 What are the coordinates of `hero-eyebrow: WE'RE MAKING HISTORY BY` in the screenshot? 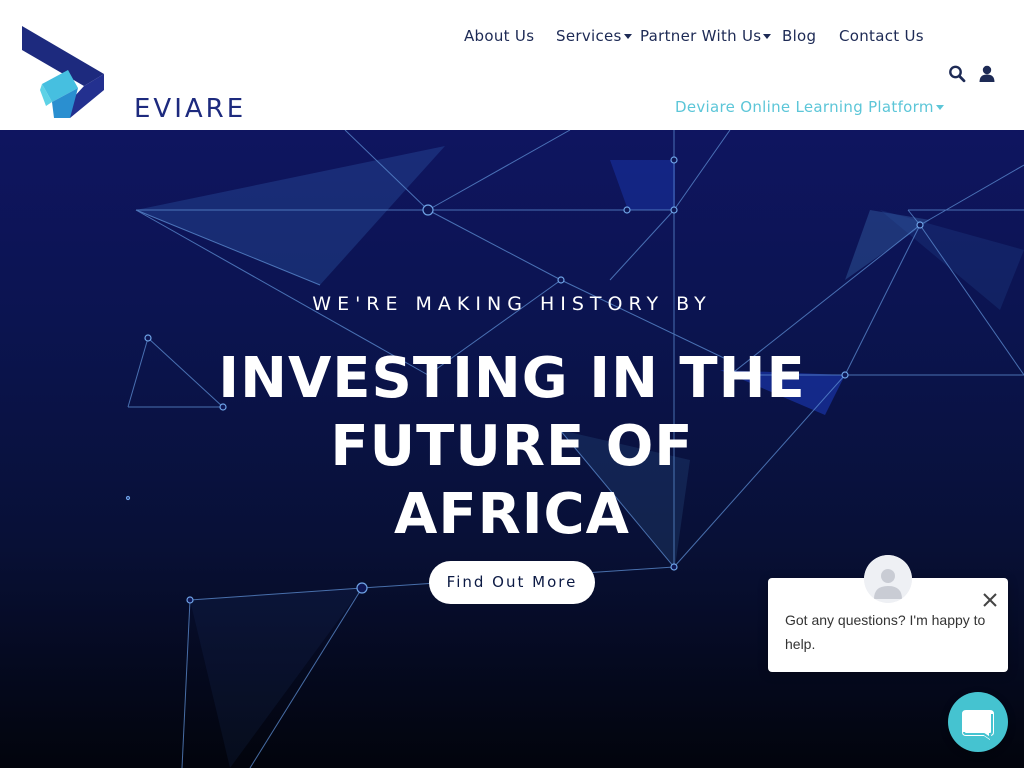 It's located at (512, 304).